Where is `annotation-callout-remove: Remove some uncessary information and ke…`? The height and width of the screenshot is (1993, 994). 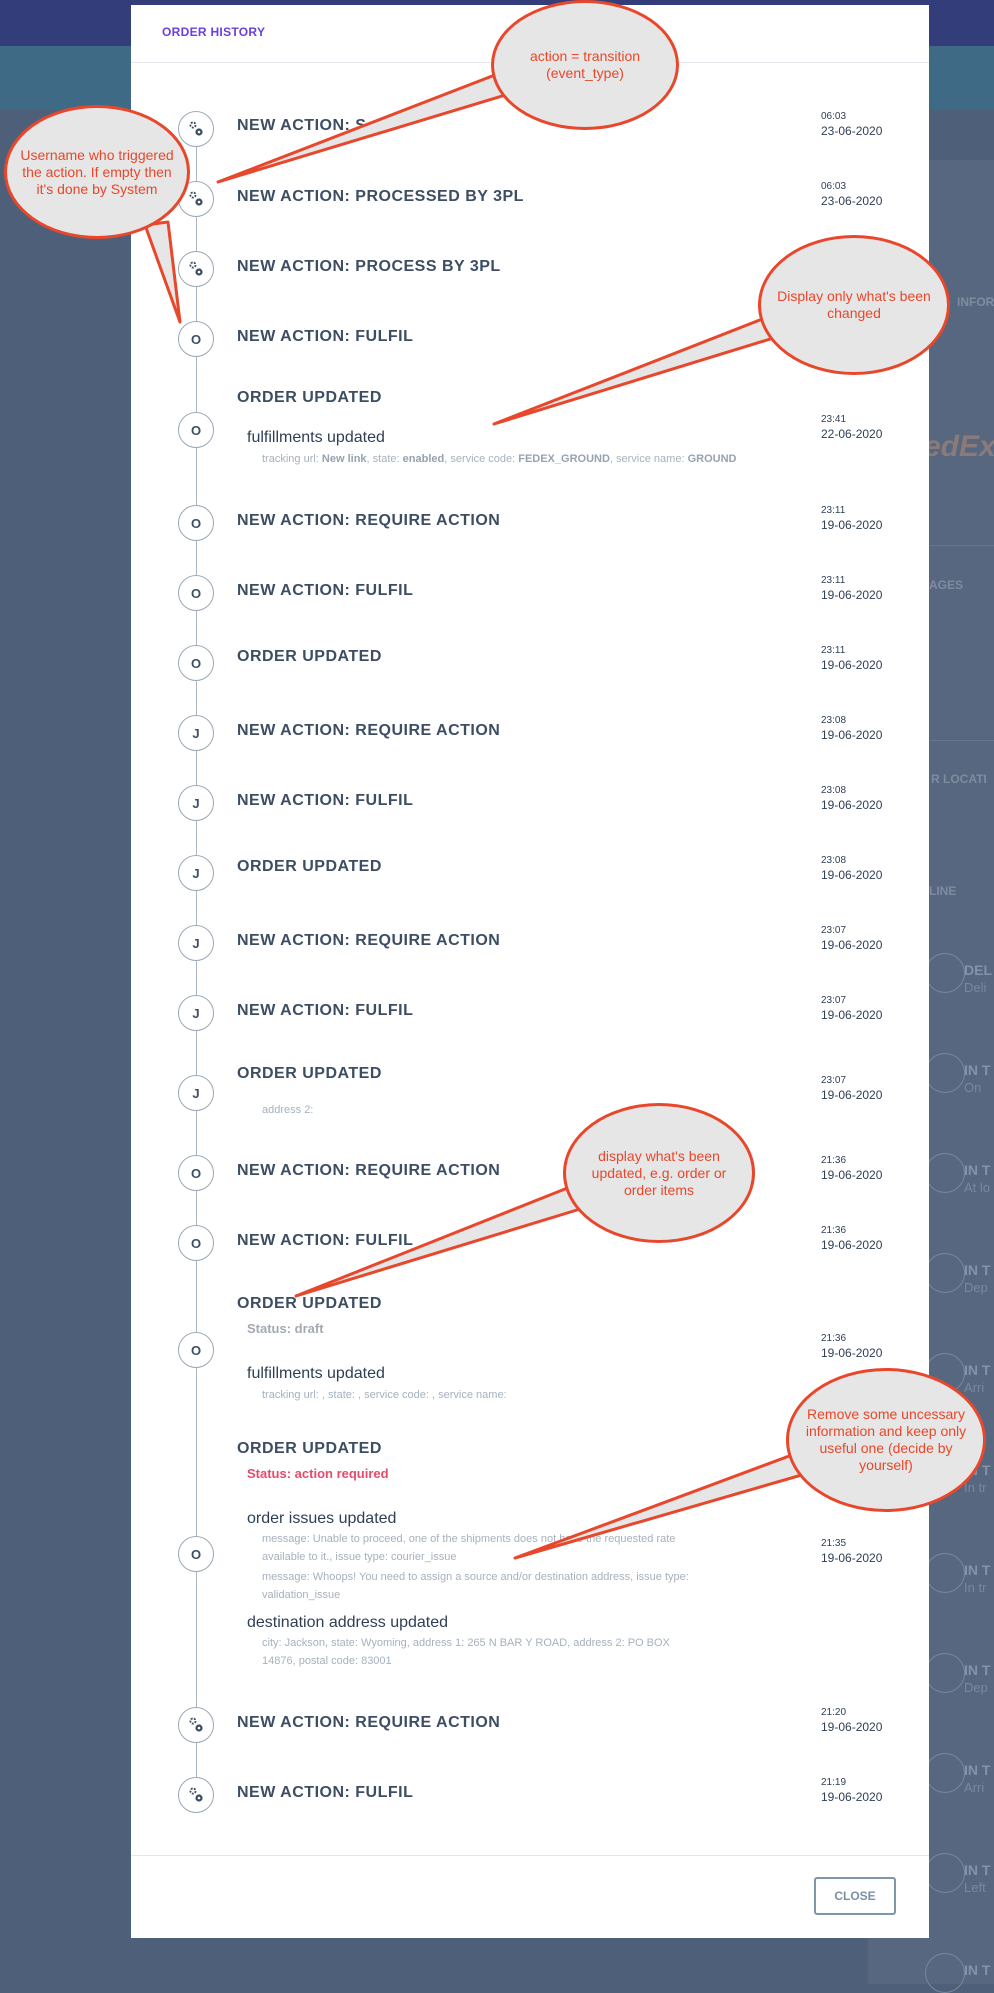 annotation-callout-remove: Remove some uncessary information and ke… is located at coordinates (886, 1440).